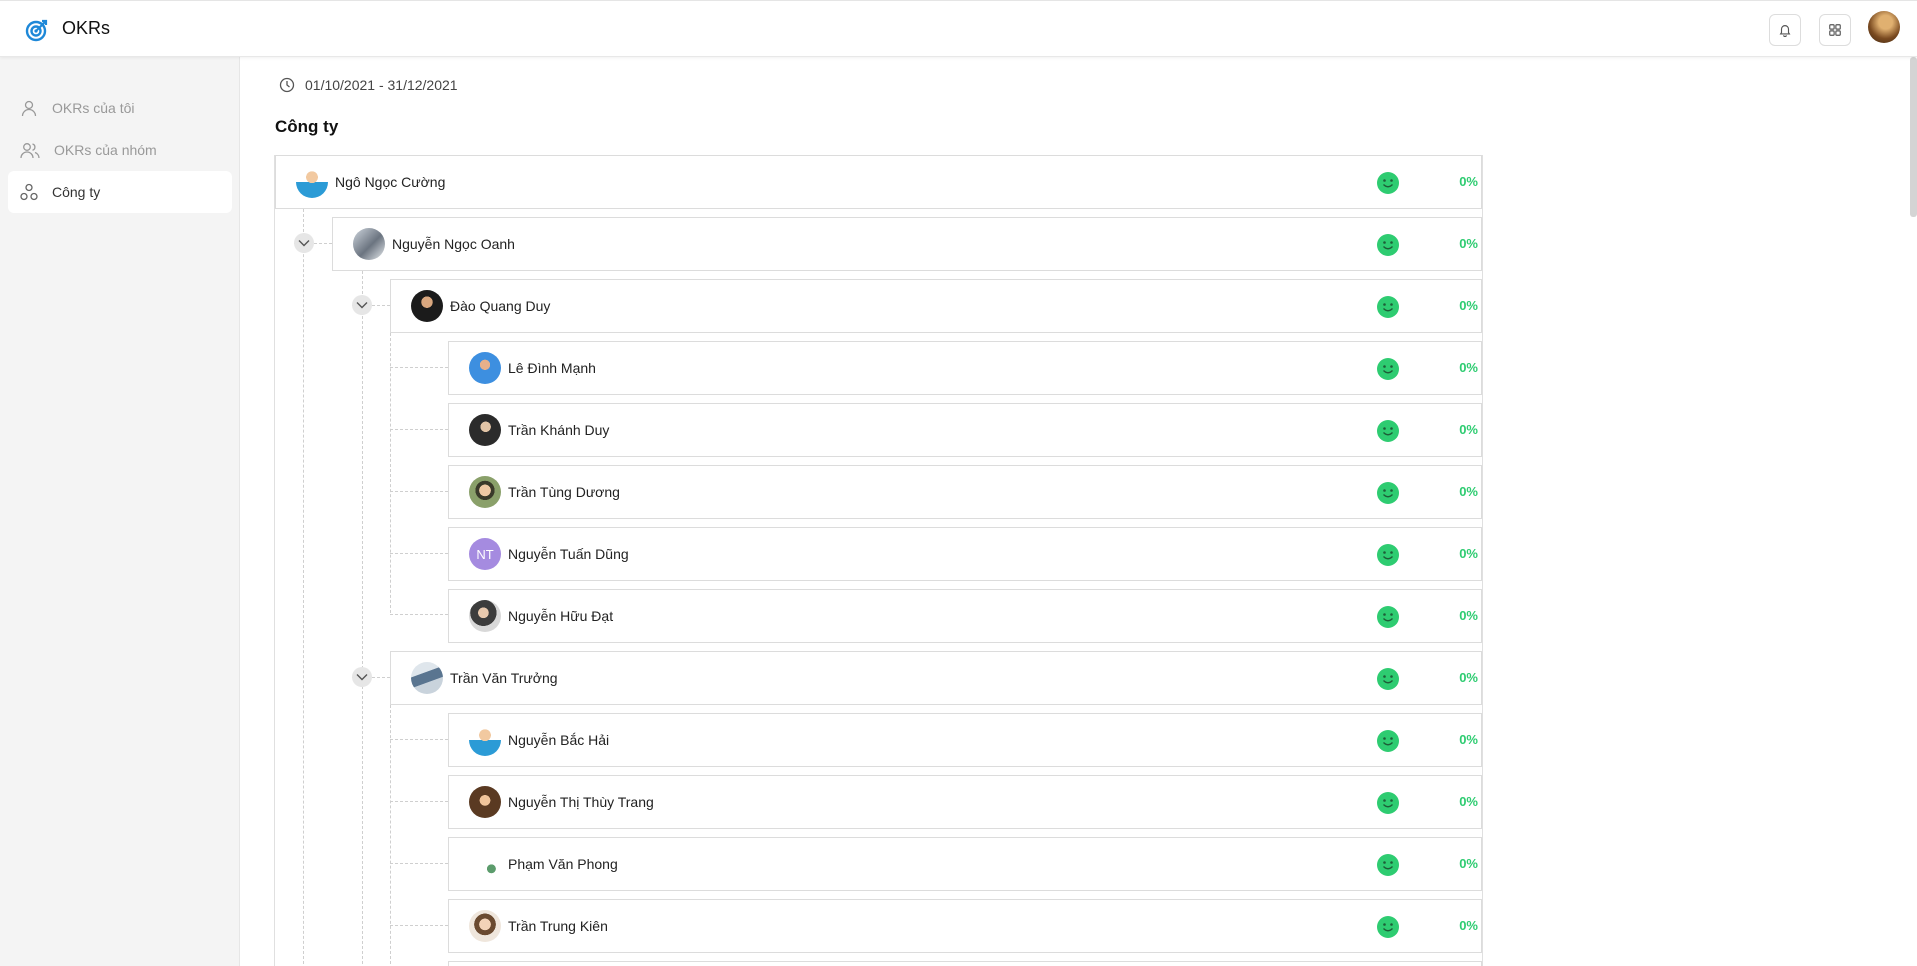  What do you see at coordinates (965, 554) in the screenshot?
I see `tree-node: NT Nguyễn Tuấn Dũng 0%` at bounding box center [965, 554].